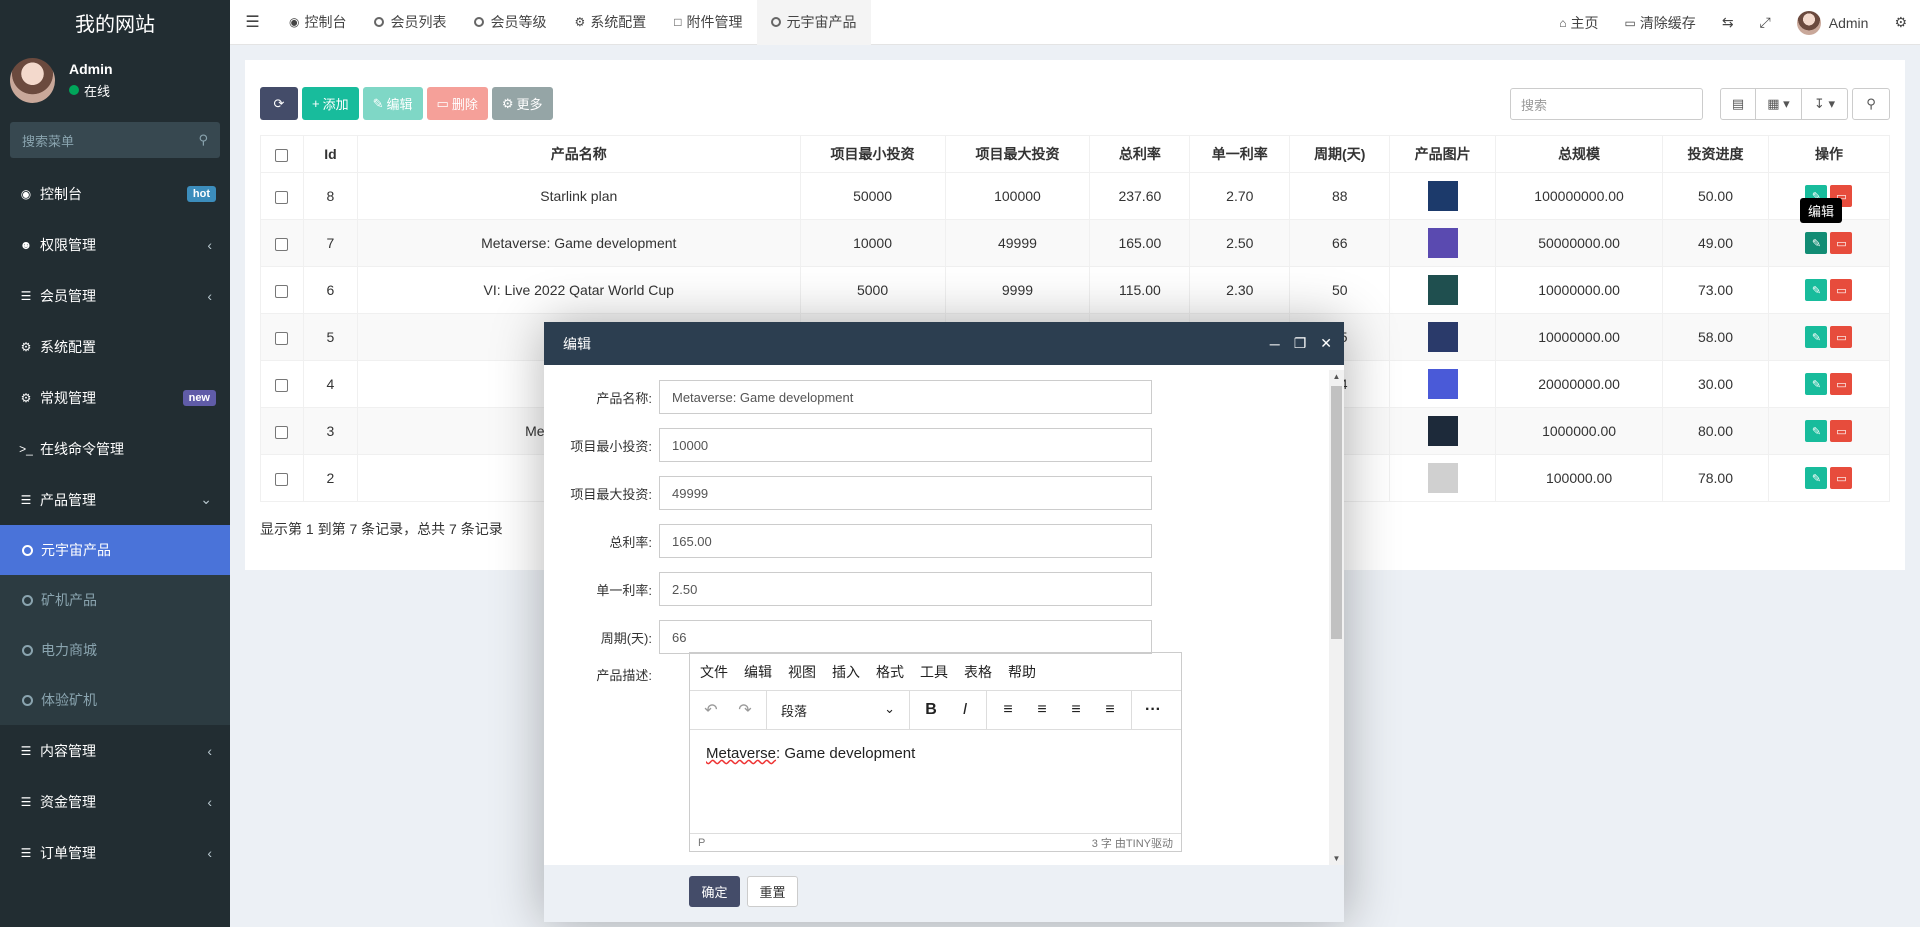  I want to click on bold-icon: B, so click(931, 710).